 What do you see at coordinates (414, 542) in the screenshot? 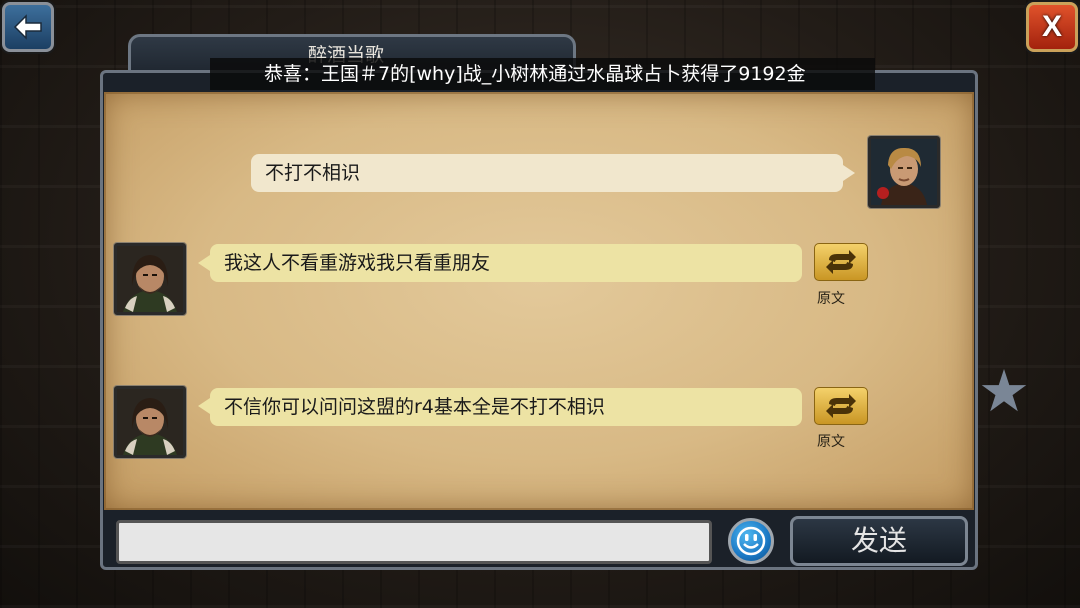
I see `chat-input` at bounding box center [414, 542].